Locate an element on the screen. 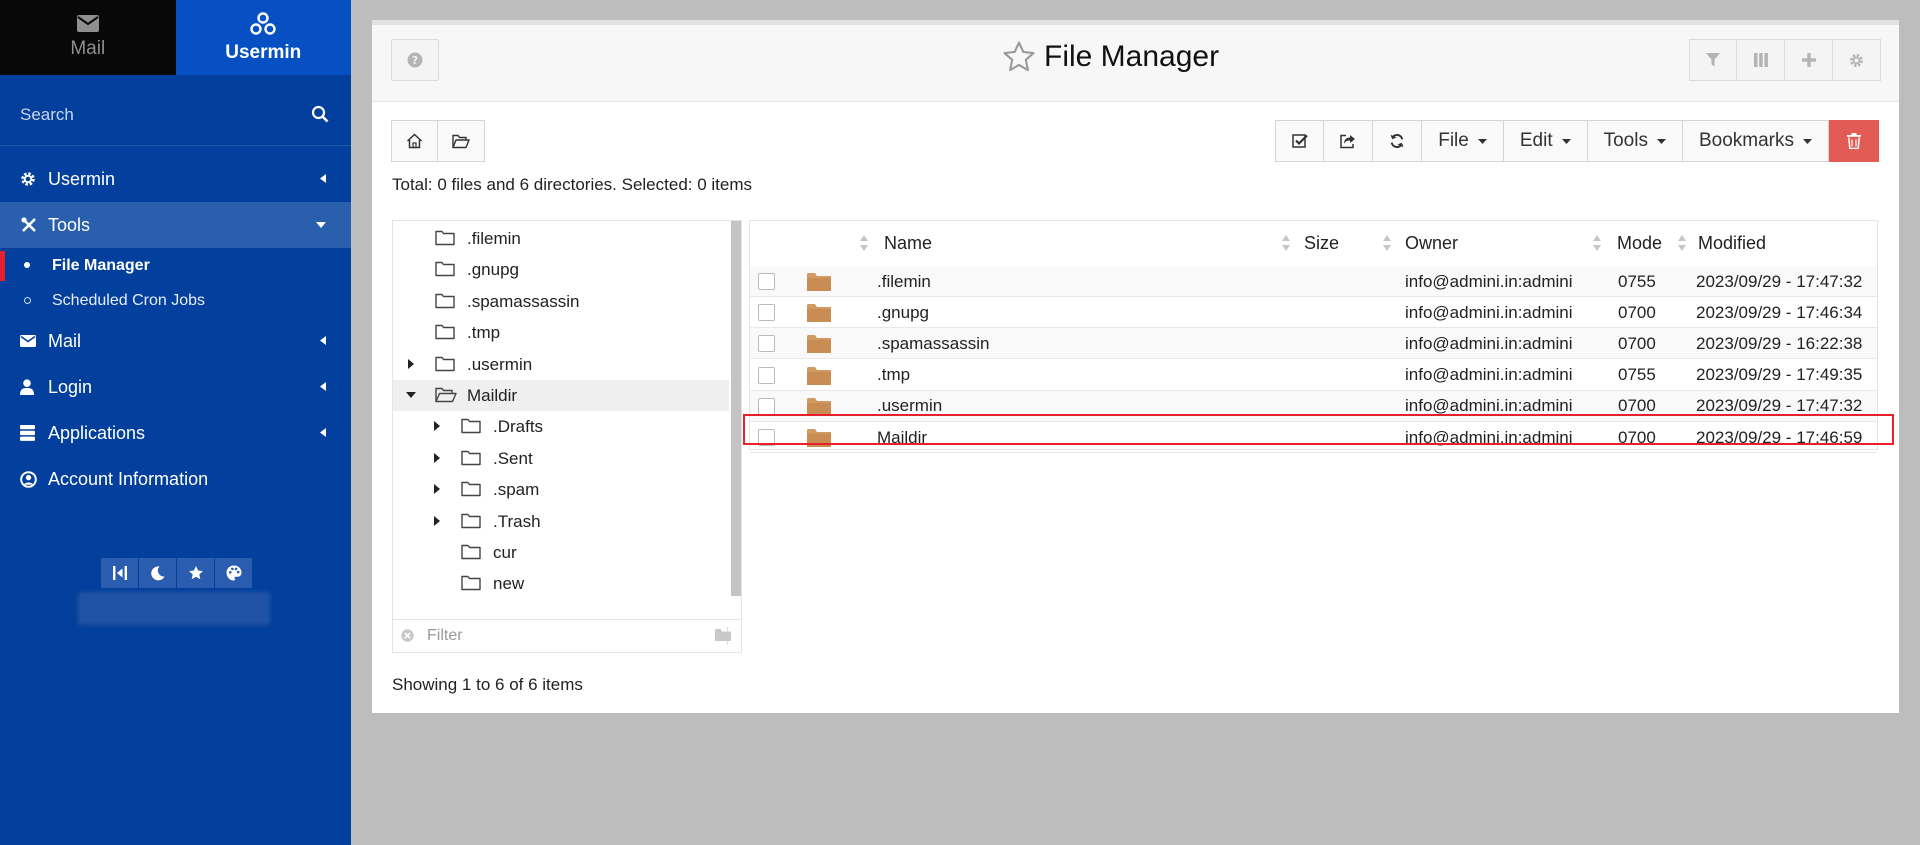 The width and height of the screenshot is (1920, 845). tree-node: Maildir is located at coordinates (561, 395).